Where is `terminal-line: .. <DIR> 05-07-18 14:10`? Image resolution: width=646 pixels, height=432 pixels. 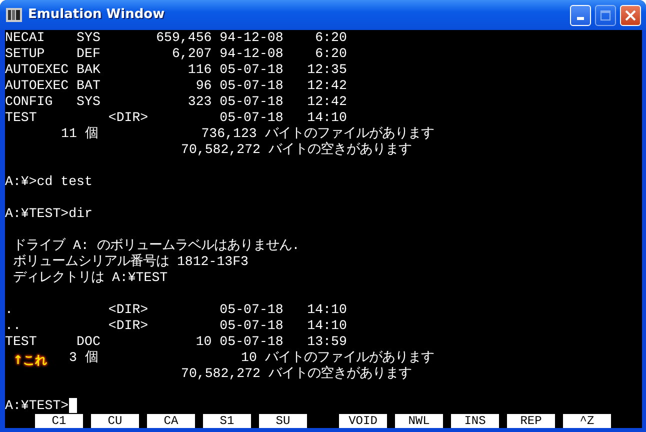
terminal-line: .. <DIR> 05-07-18 14:10 is located at coordinates (176, 326).